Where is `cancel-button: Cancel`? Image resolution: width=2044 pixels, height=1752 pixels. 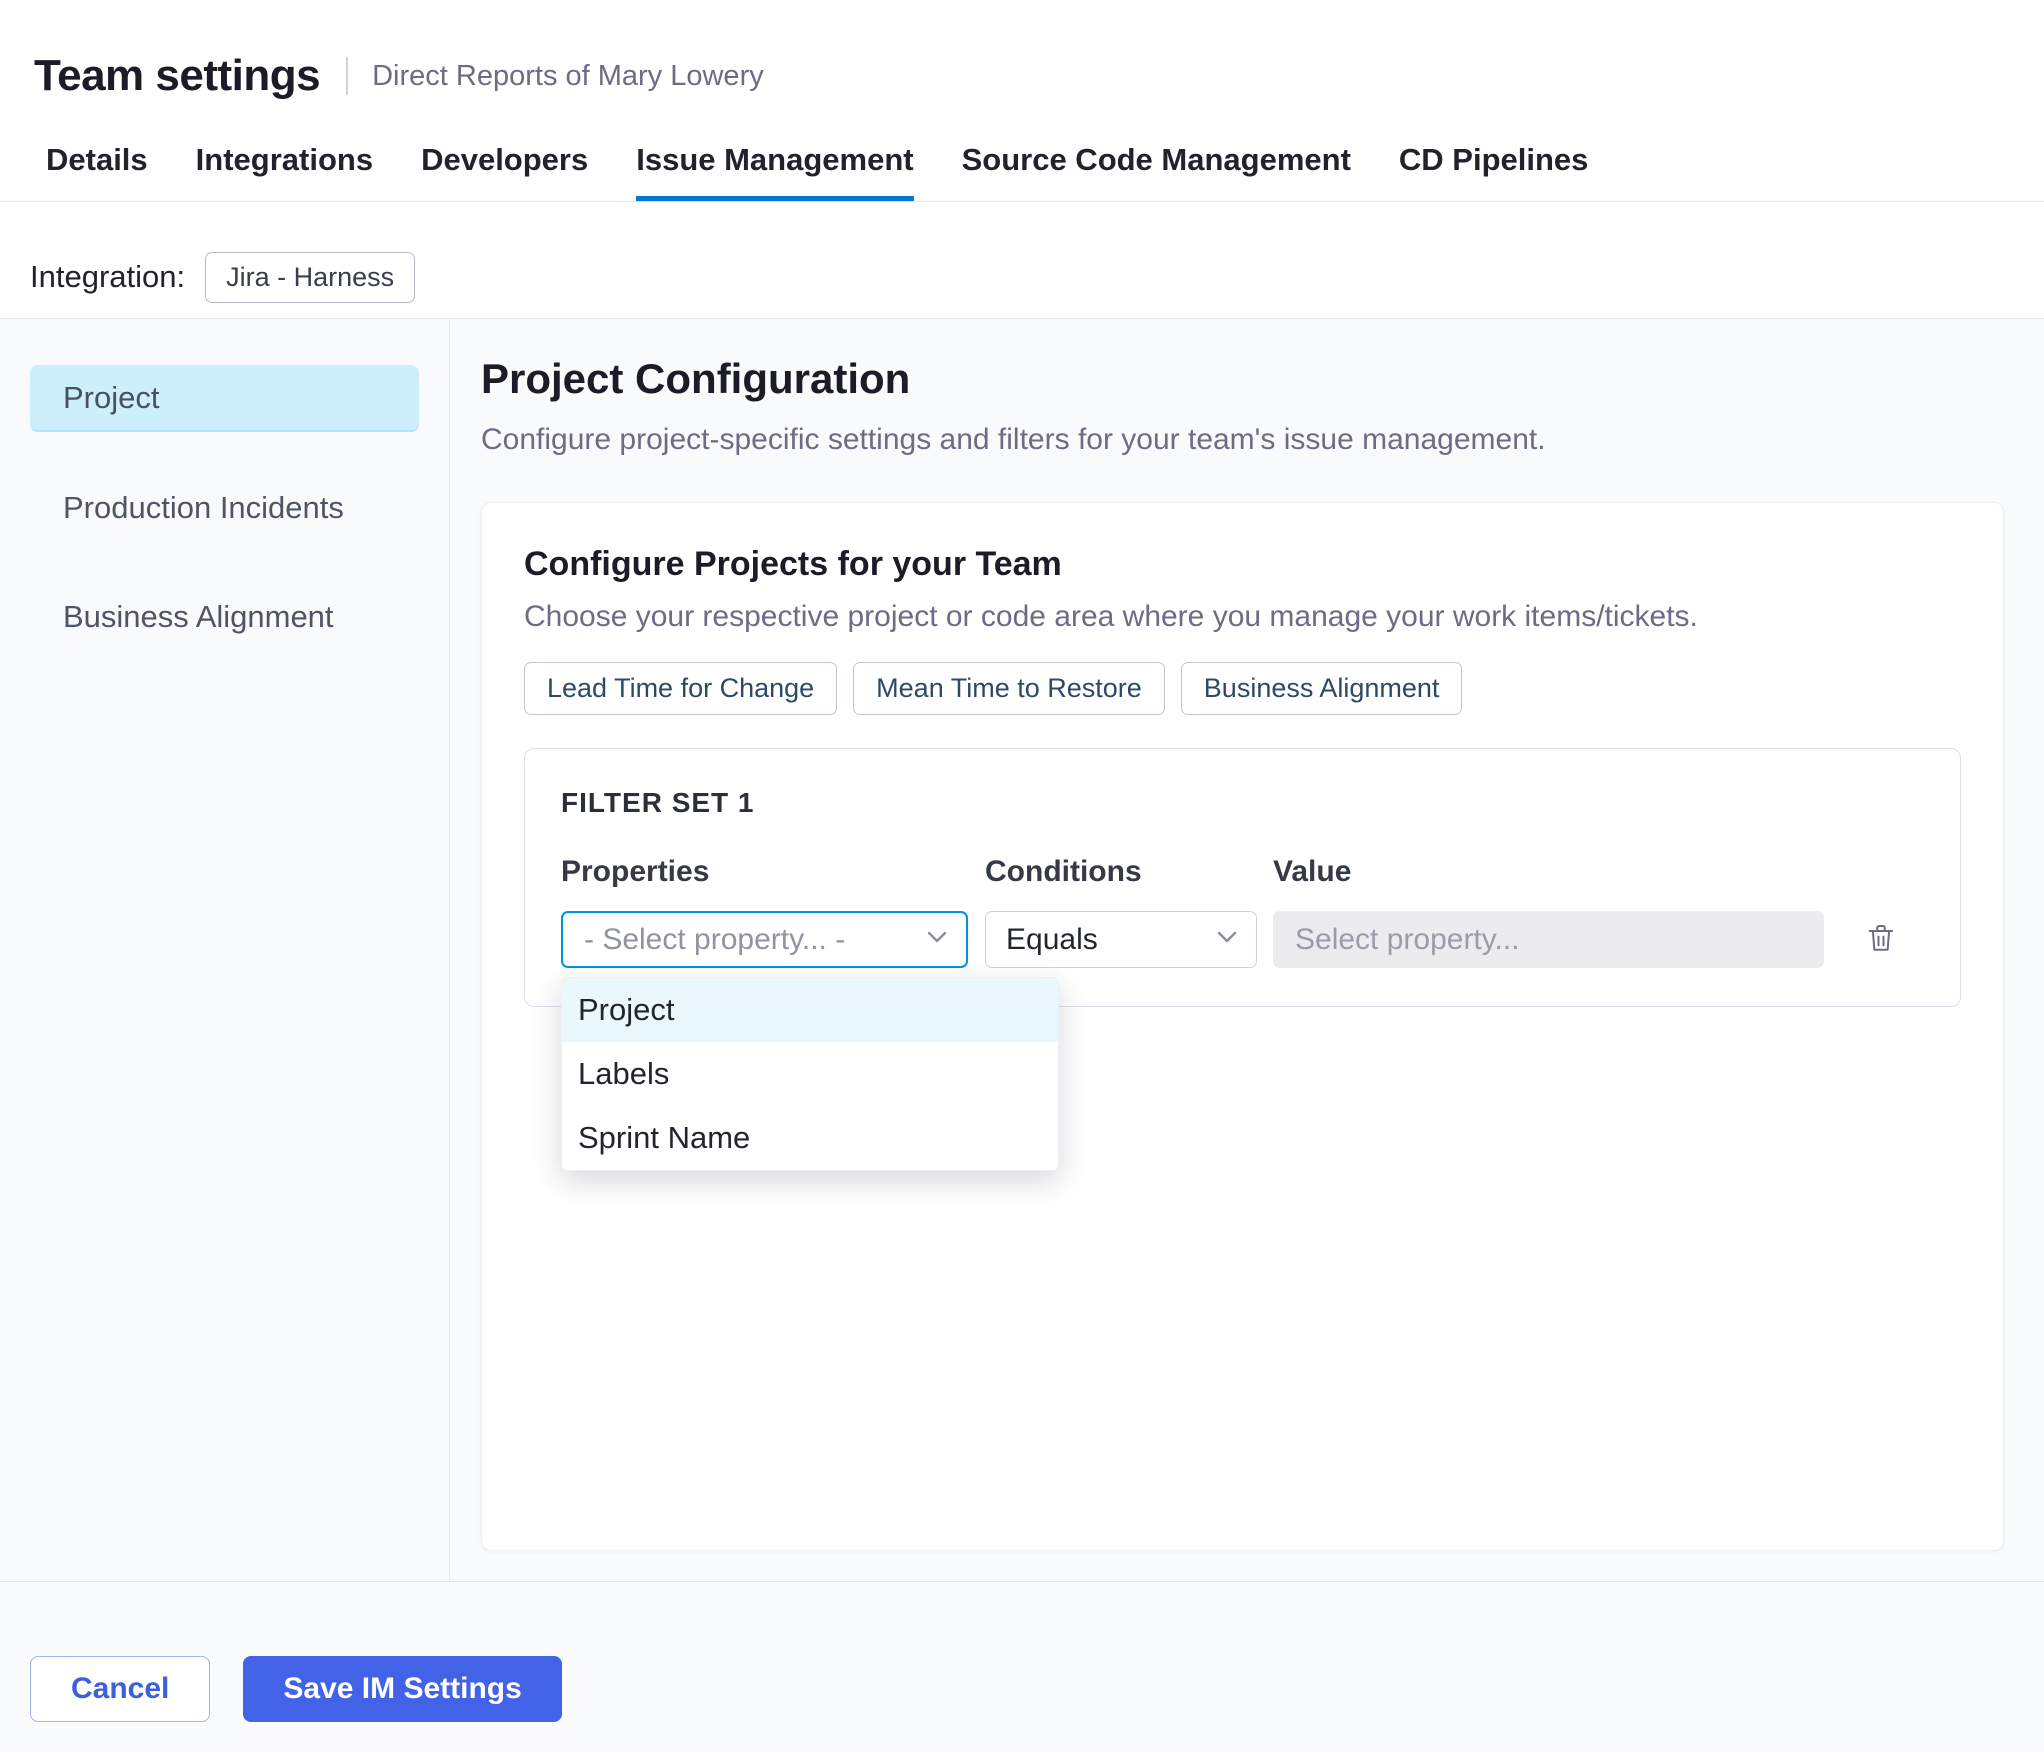
cancel-button: Cancel is located at coordinates (120, 1689).